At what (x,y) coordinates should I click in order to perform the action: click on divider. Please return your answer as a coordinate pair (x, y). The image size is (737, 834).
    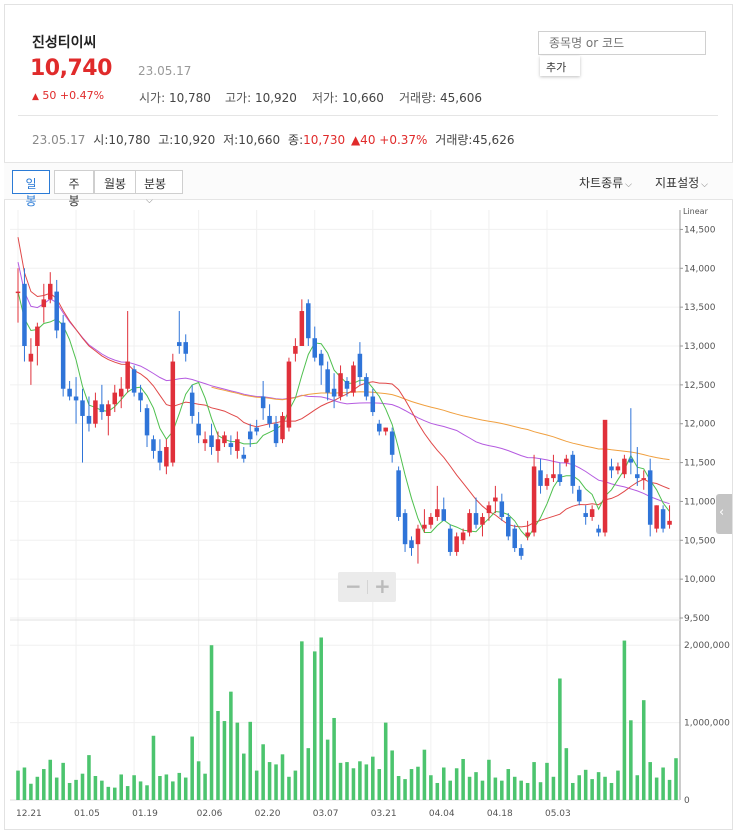
    Looking at the image, I should click on (368, 115).